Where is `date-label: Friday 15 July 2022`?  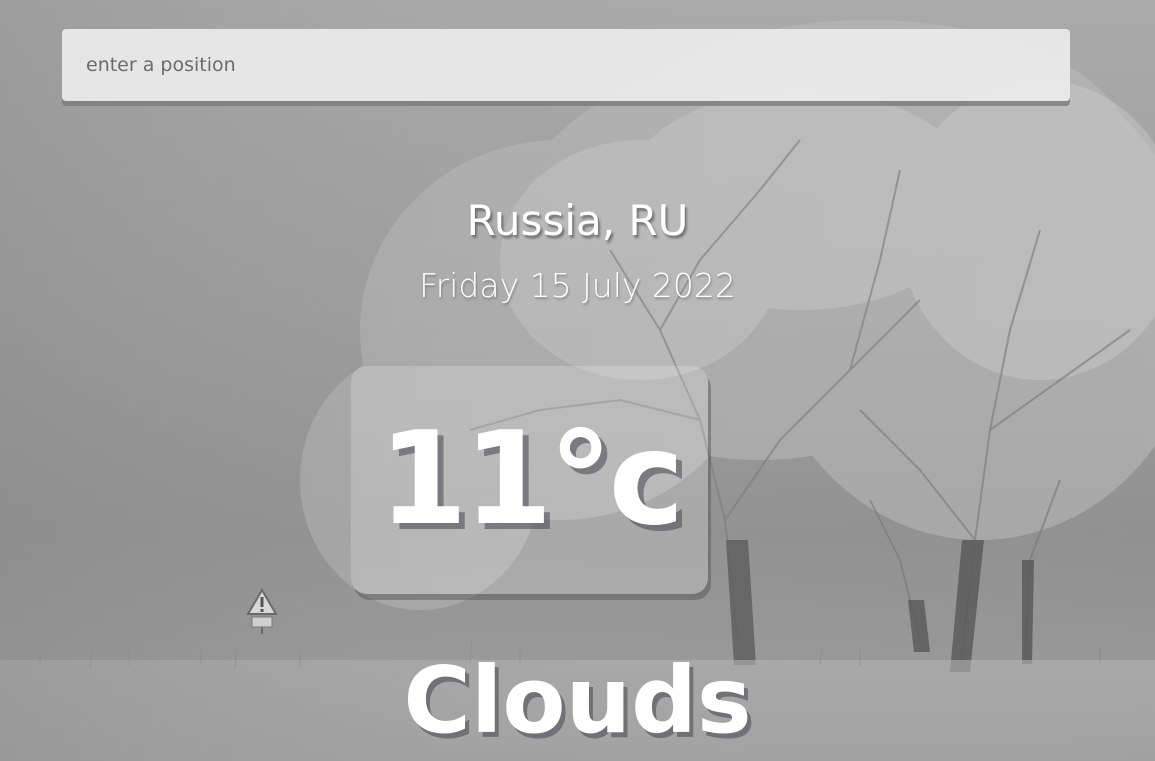
date-label: Friday 15 July 2022 is located at coordinates (577, 285).